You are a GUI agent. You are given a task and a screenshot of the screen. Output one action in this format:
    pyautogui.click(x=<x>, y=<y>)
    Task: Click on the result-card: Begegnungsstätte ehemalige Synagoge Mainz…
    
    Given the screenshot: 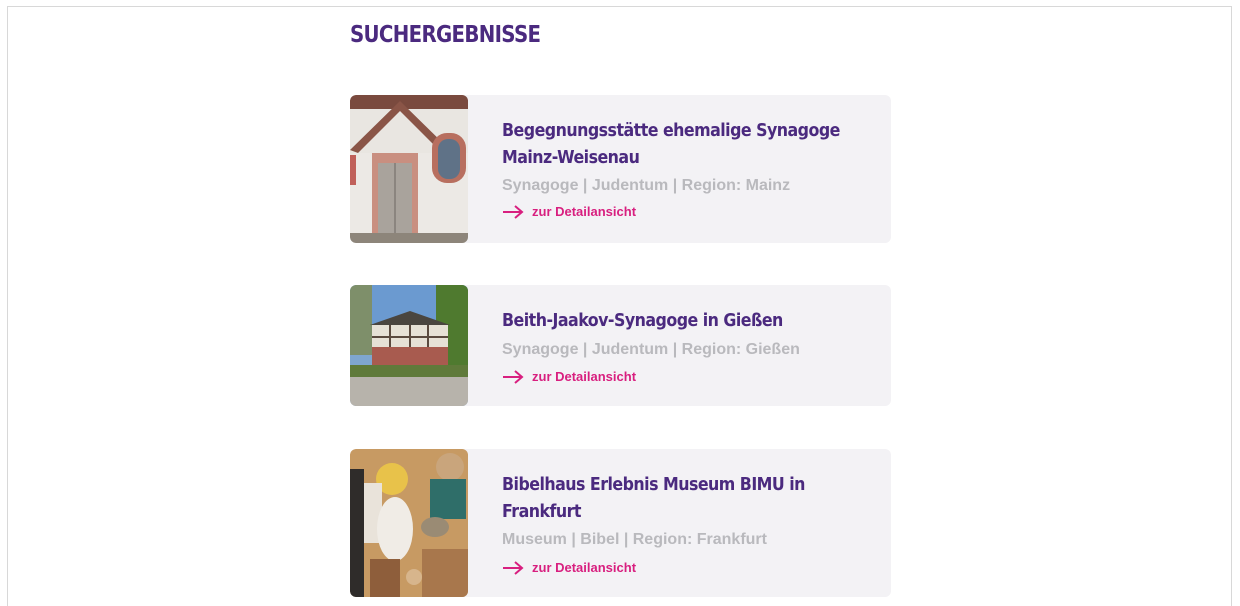 What is the action you would take?
    pyautogui.click(x=620, y=169)
    